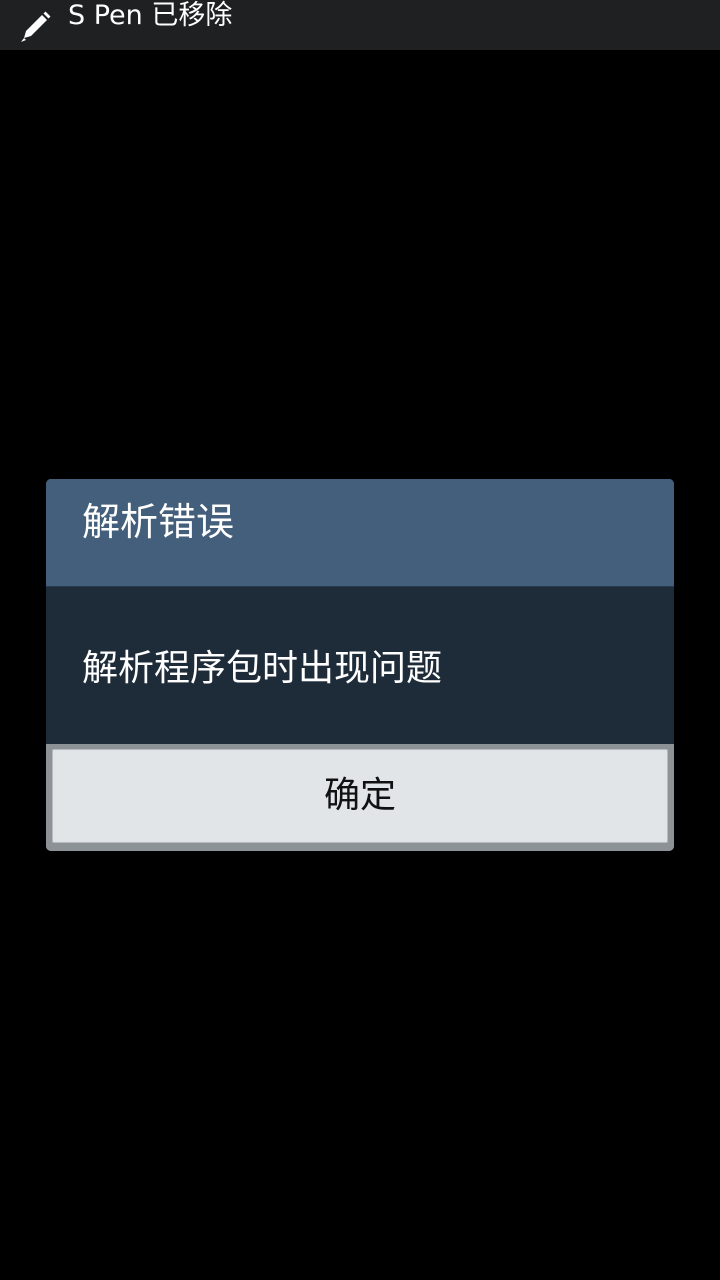 Image resolution: width=720 pixels, height=1280 pixels. What do you see at coordinates (36, 26) in the screenshot?
I see `pen-icon` at bounding box center [36, 26].